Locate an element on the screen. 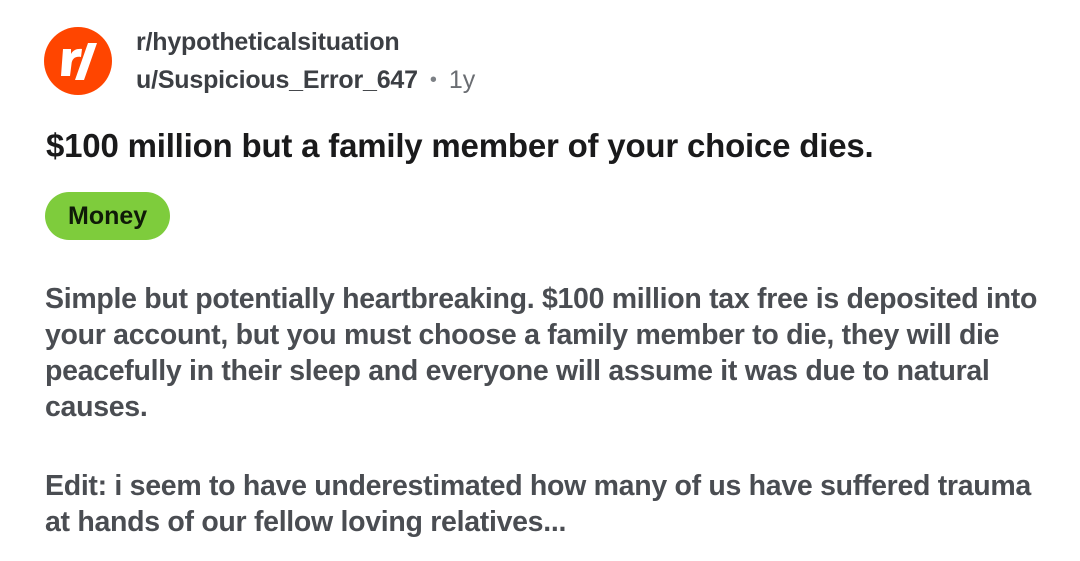 The image size is (1080, 561). byline: u/Suspicious_Error_647 • 1y is located at coordinates (305, 80).